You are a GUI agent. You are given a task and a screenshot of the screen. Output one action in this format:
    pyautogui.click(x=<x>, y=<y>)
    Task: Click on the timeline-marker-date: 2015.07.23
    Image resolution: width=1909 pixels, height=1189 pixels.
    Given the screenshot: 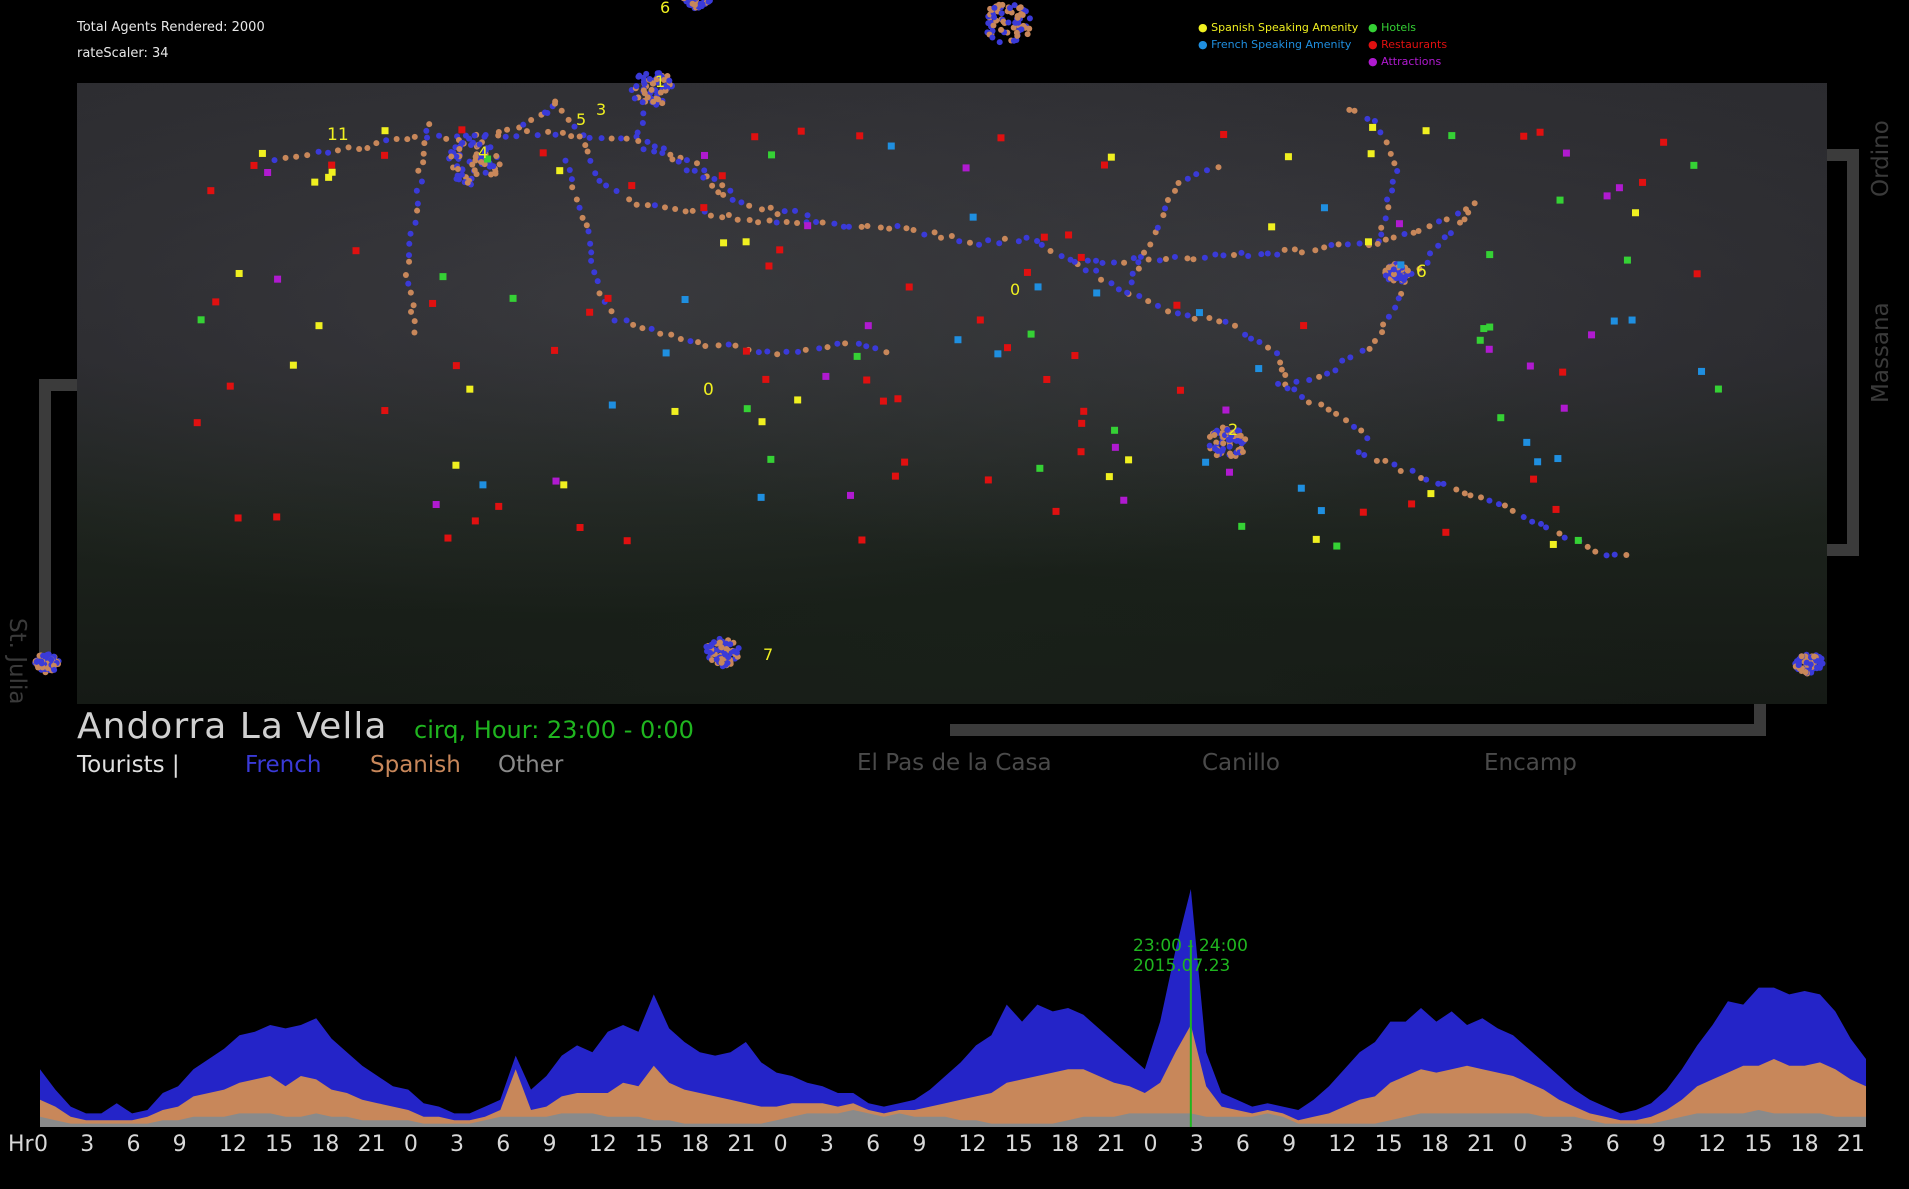 What is the action you would take?
    pyautogui.click(x=1182, y=966)
    